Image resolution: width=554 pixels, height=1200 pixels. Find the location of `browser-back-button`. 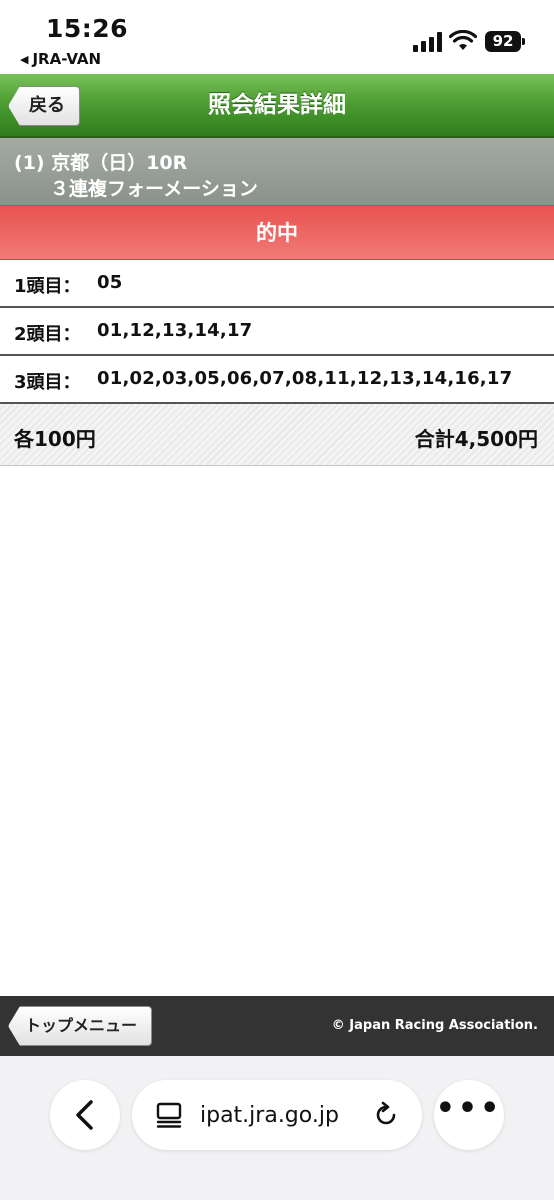

browser-back-button is located at coordinates (85, 1115).